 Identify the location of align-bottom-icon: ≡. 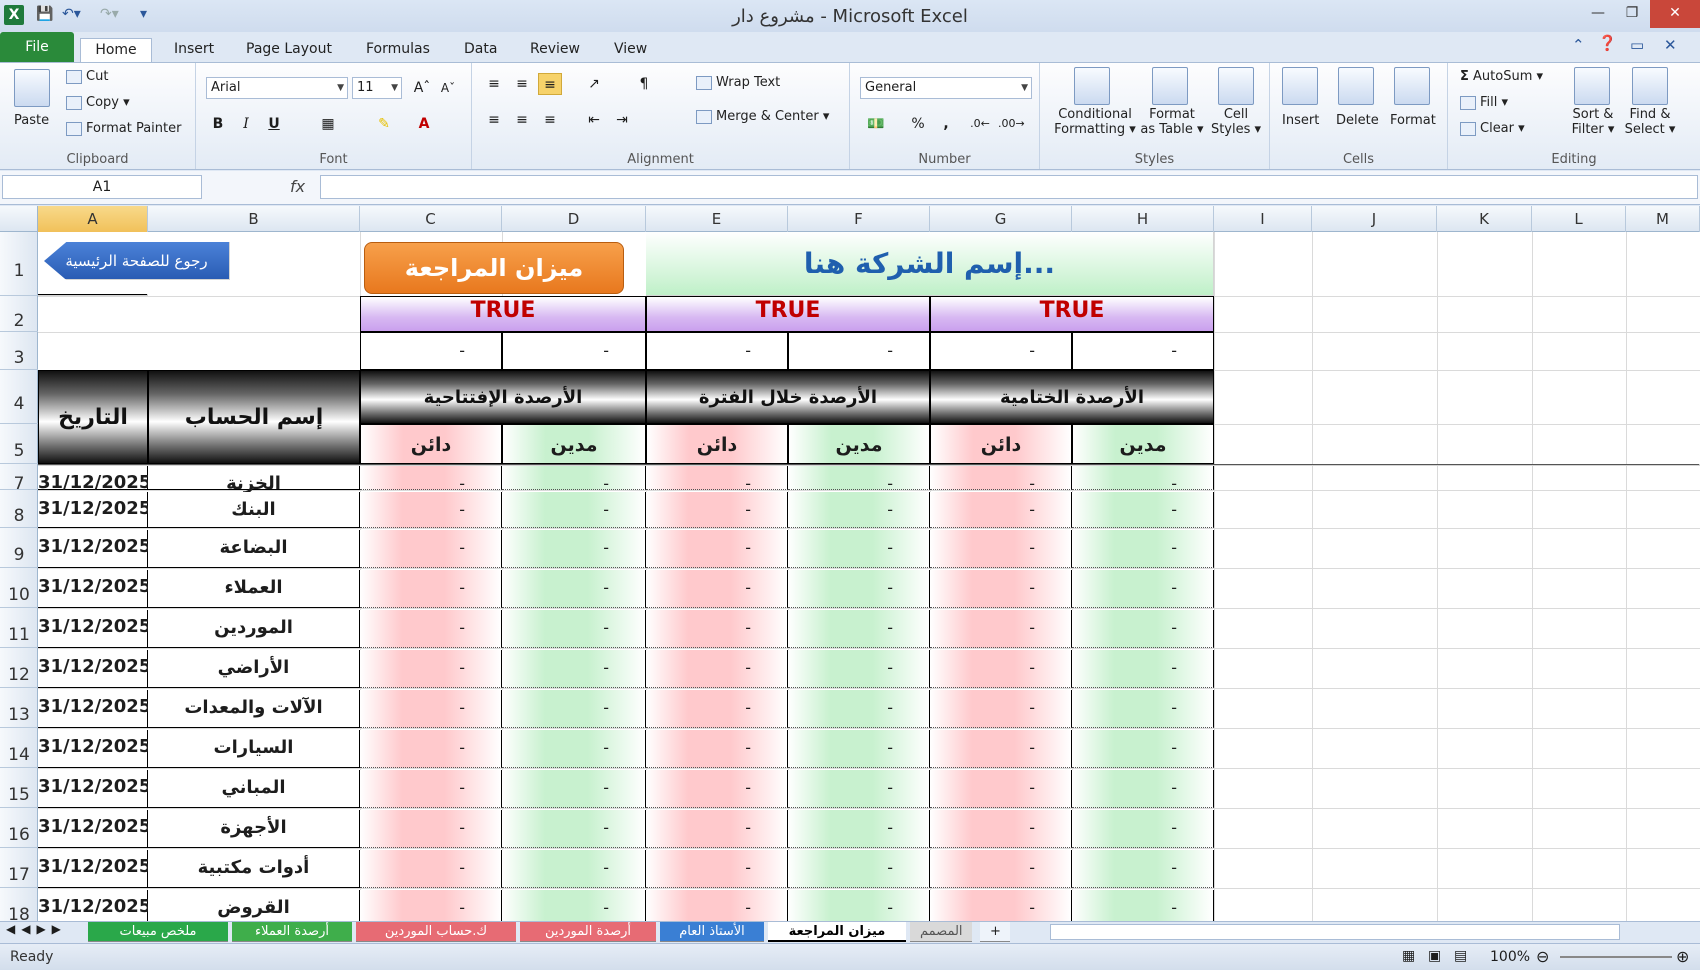
(550, 84).